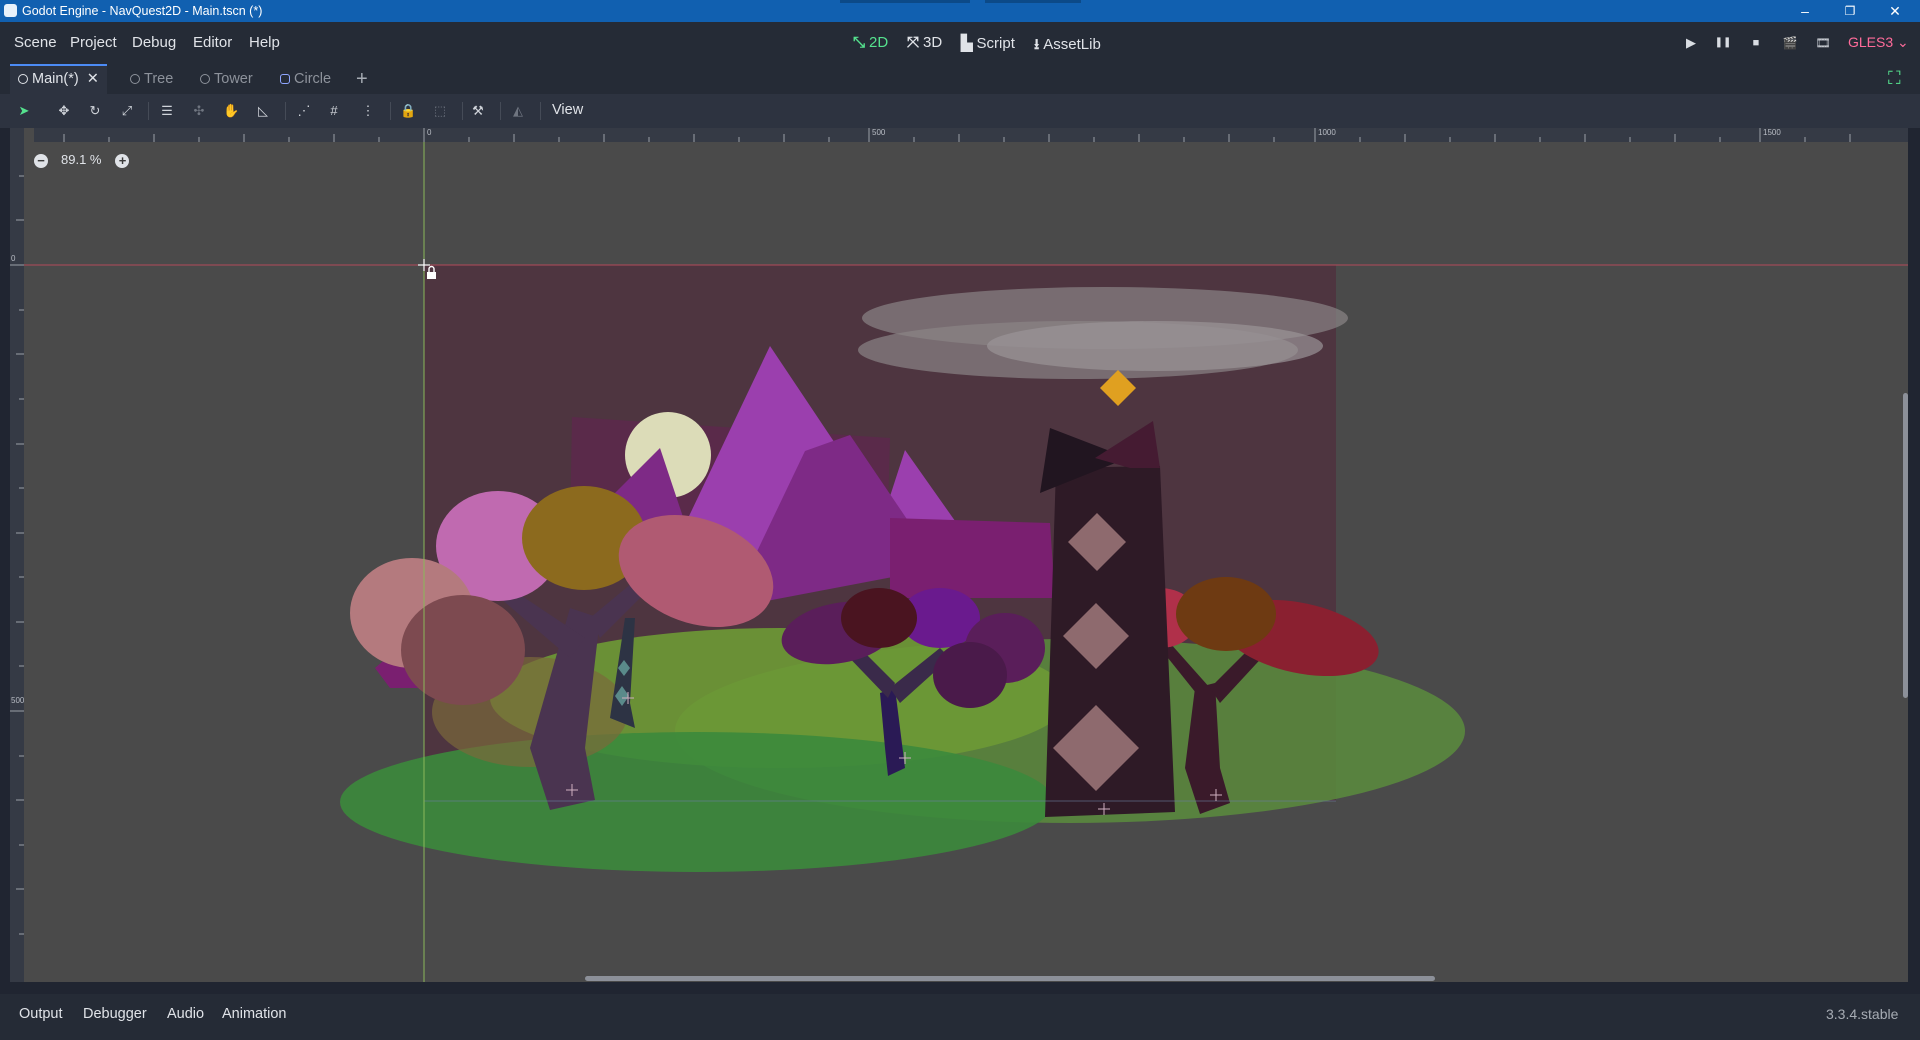  I want to click on tab-circle-label: Circle, so click(313, 79).